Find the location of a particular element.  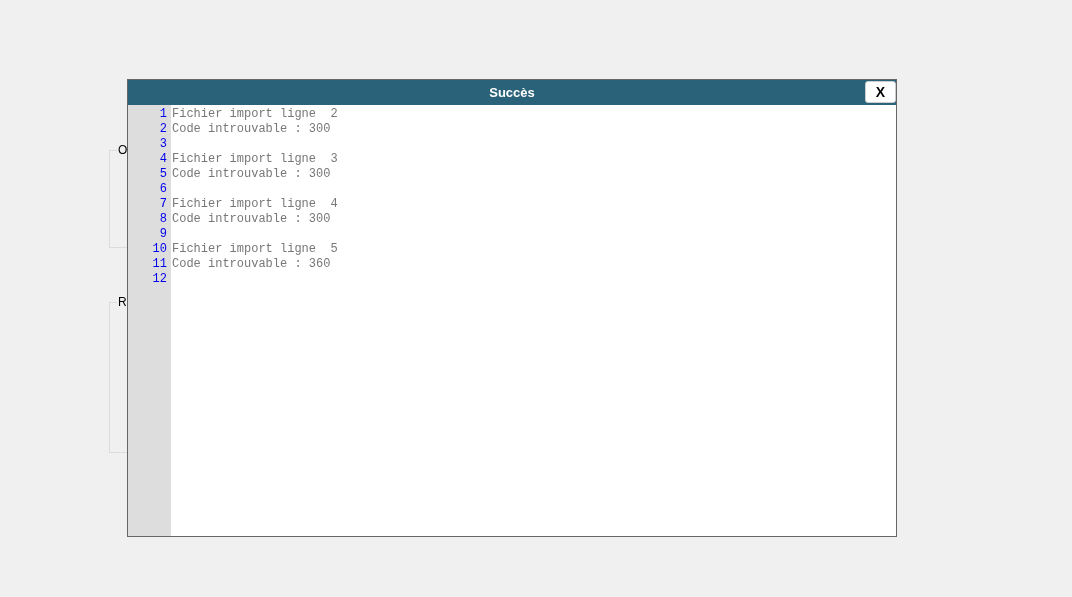

close-button: X is located at coordinates (880, 92).